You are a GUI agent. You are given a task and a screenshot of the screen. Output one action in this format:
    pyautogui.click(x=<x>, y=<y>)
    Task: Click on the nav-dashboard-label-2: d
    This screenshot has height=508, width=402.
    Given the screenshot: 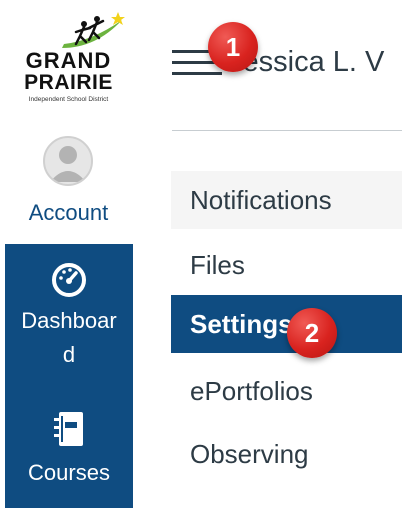 What is the action you would take?
    pyautogui.click(x=69, y=354)
    